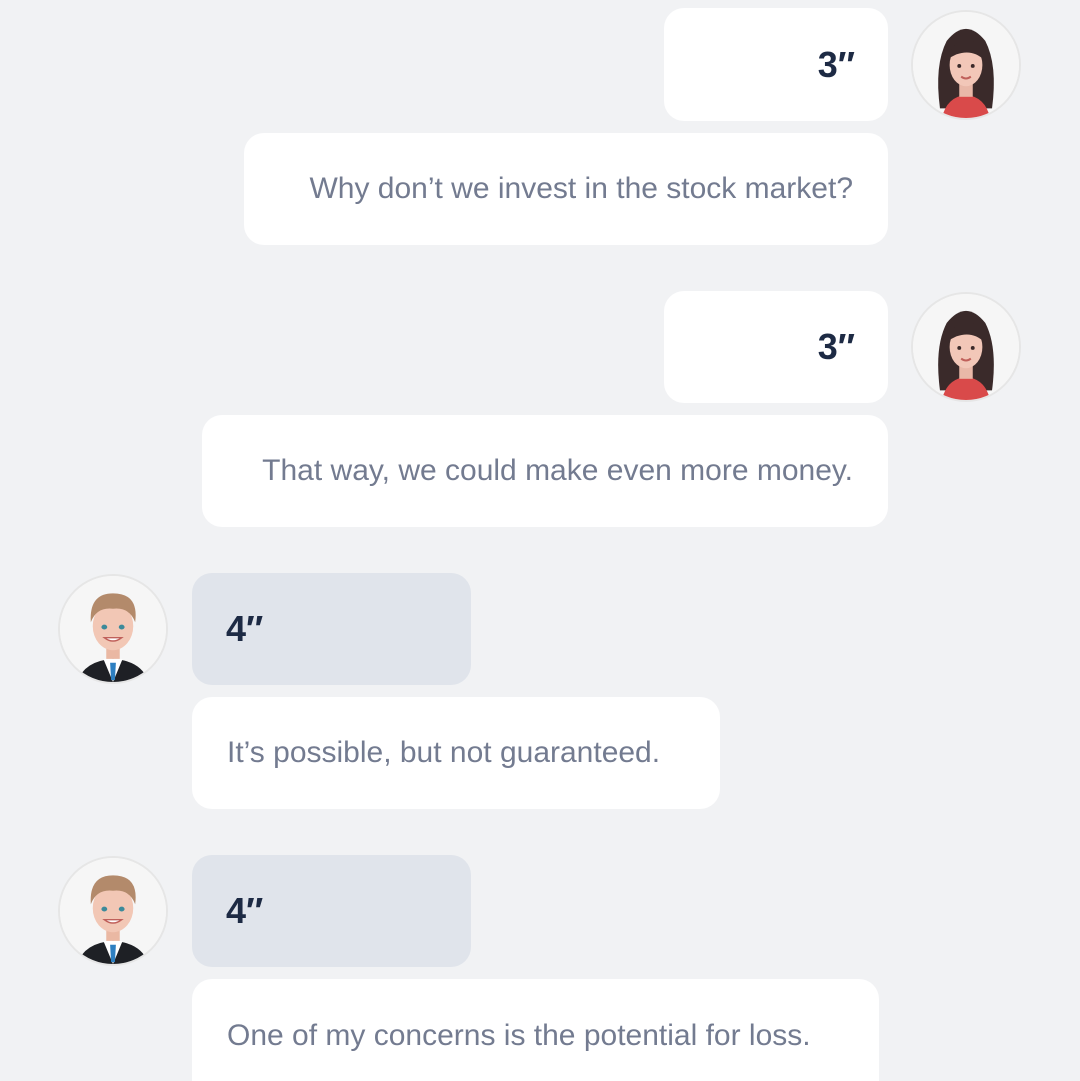  Describe the element at coordinates (444, 752) in the screenshot. I see `message-text: It’s possible, but not guaranteed.` at that location.